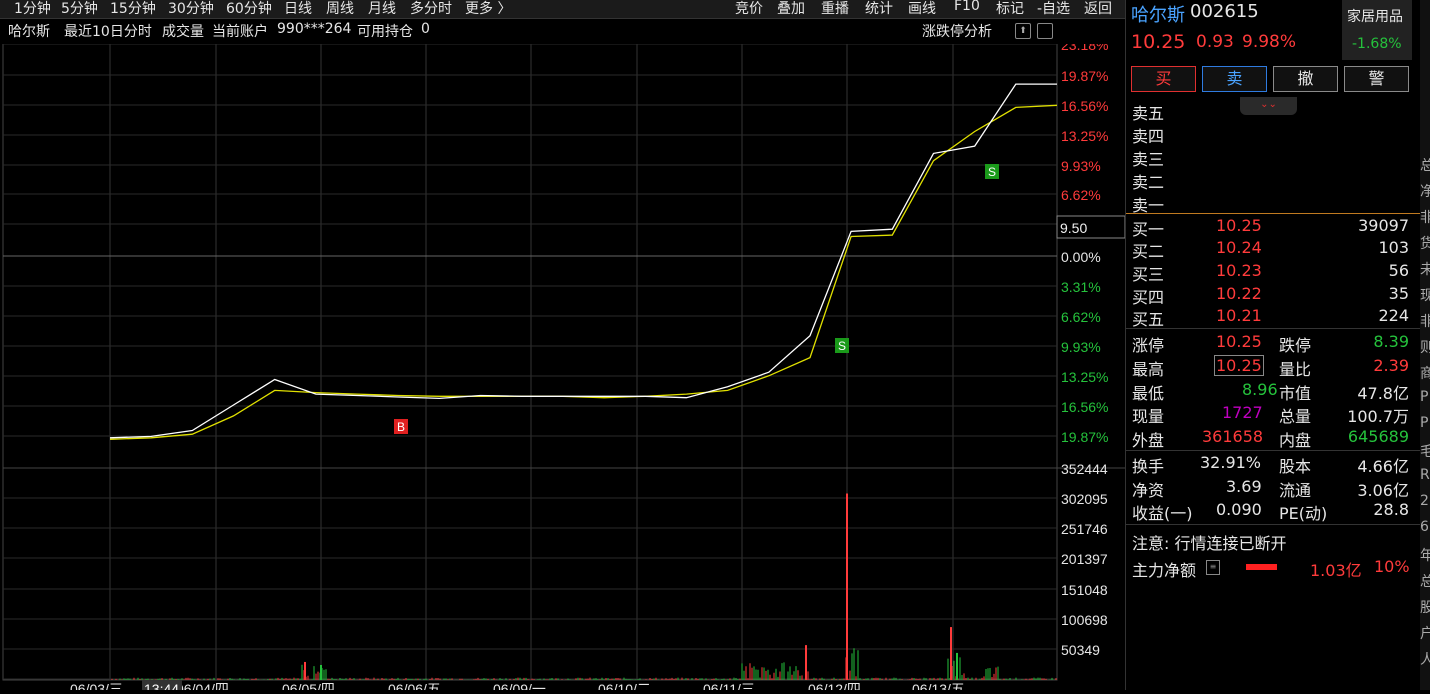 The width and height of the screenshot is (1430, 694). Describe the element at coordinates (1045, 31) in the screenshot. I see `layout-toggle-icon` at that location.